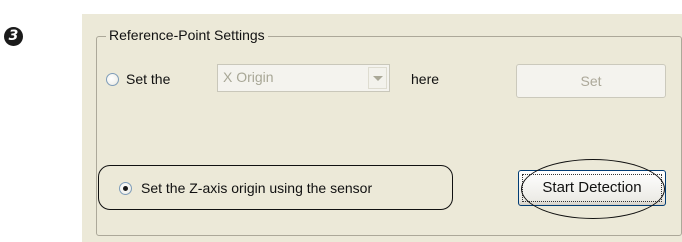  I want to click on radio-selected-dot, so click(125, 188).